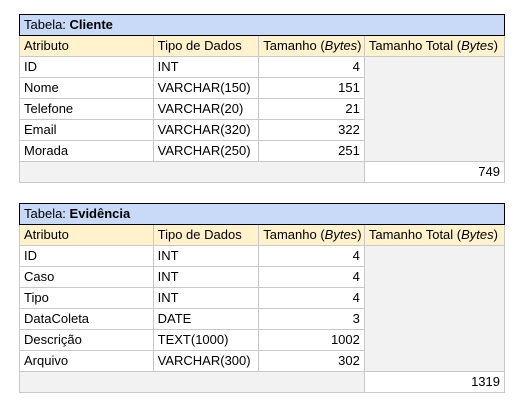 This screenshot has height=405, width=525. I want to click on cell-type: VARCHAR(320), so click(206, 130).